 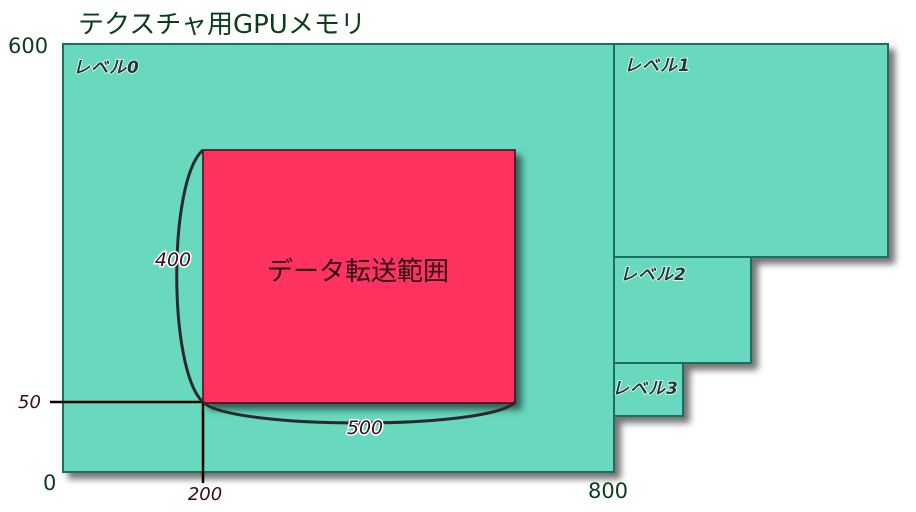 I want to click on level-3-label: レベル3, so click(x=645, y=389).